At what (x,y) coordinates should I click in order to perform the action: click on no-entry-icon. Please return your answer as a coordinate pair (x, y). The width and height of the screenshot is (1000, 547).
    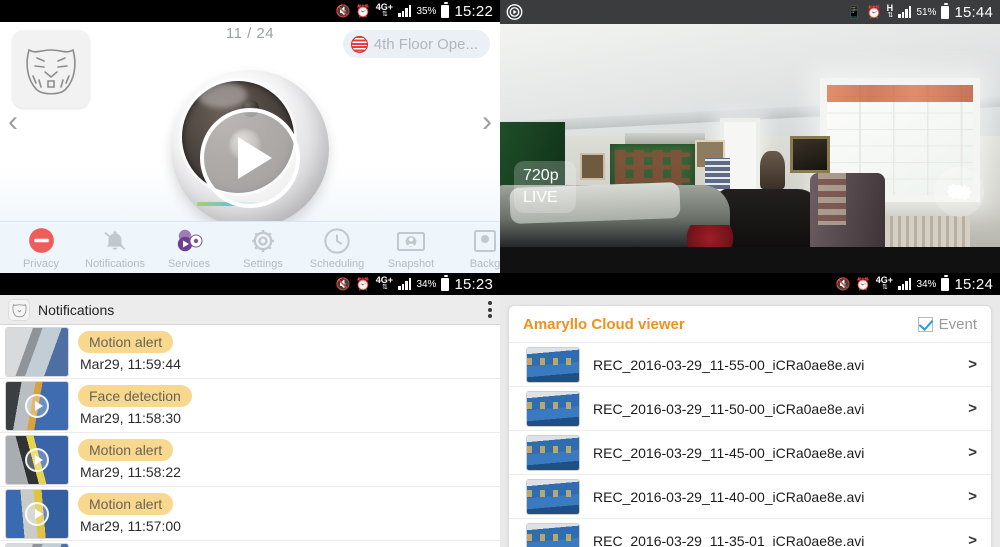
    Looking at the image, I should click on (41, 241).